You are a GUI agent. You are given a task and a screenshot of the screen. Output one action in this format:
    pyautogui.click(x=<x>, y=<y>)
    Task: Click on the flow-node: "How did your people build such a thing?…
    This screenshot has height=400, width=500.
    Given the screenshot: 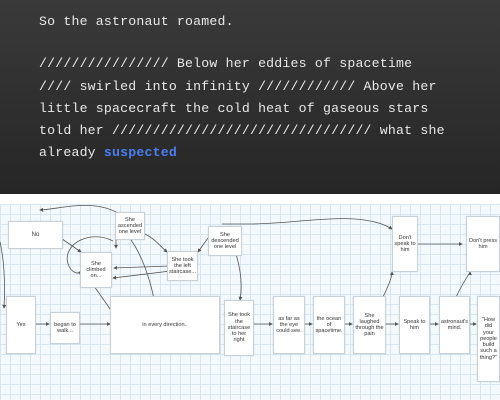 What is the action you would take?
    pyautogui.click(x=488, y=339)
    